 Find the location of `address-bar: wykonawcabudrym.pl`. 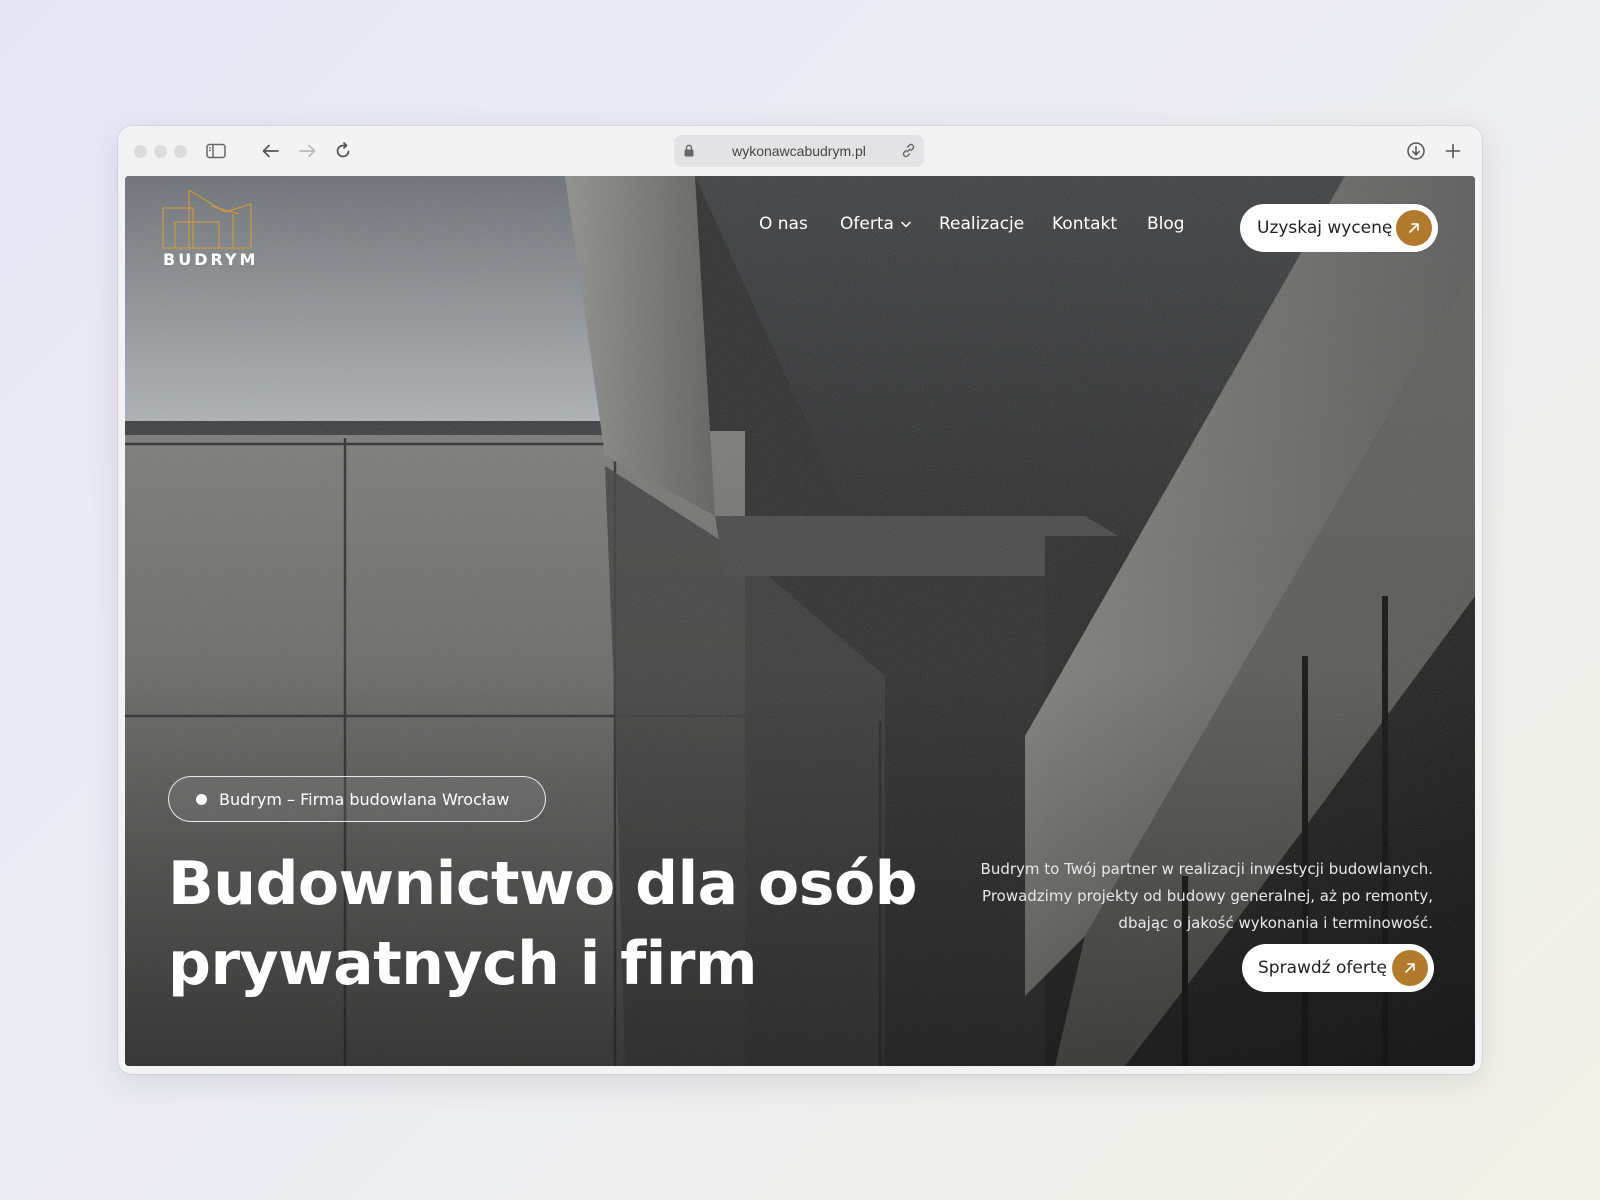

address-bar: wykonawcabudrym.pl is located at coordinates (799, 151).